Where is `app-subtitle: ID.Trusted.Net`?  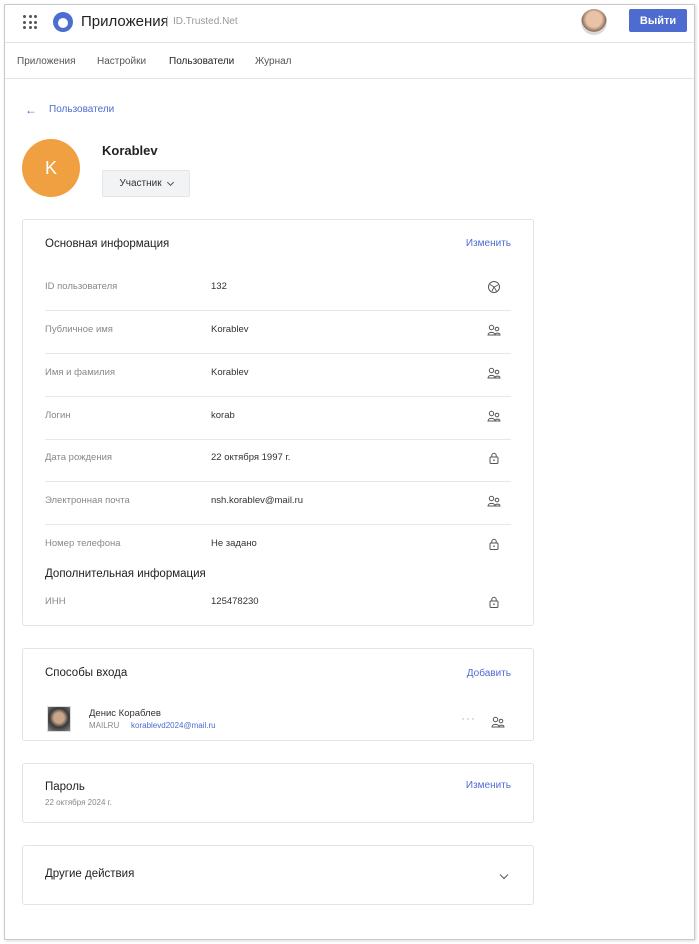
app-subtitle: ID.Trusted.Net is located at coordinates (202, 21).